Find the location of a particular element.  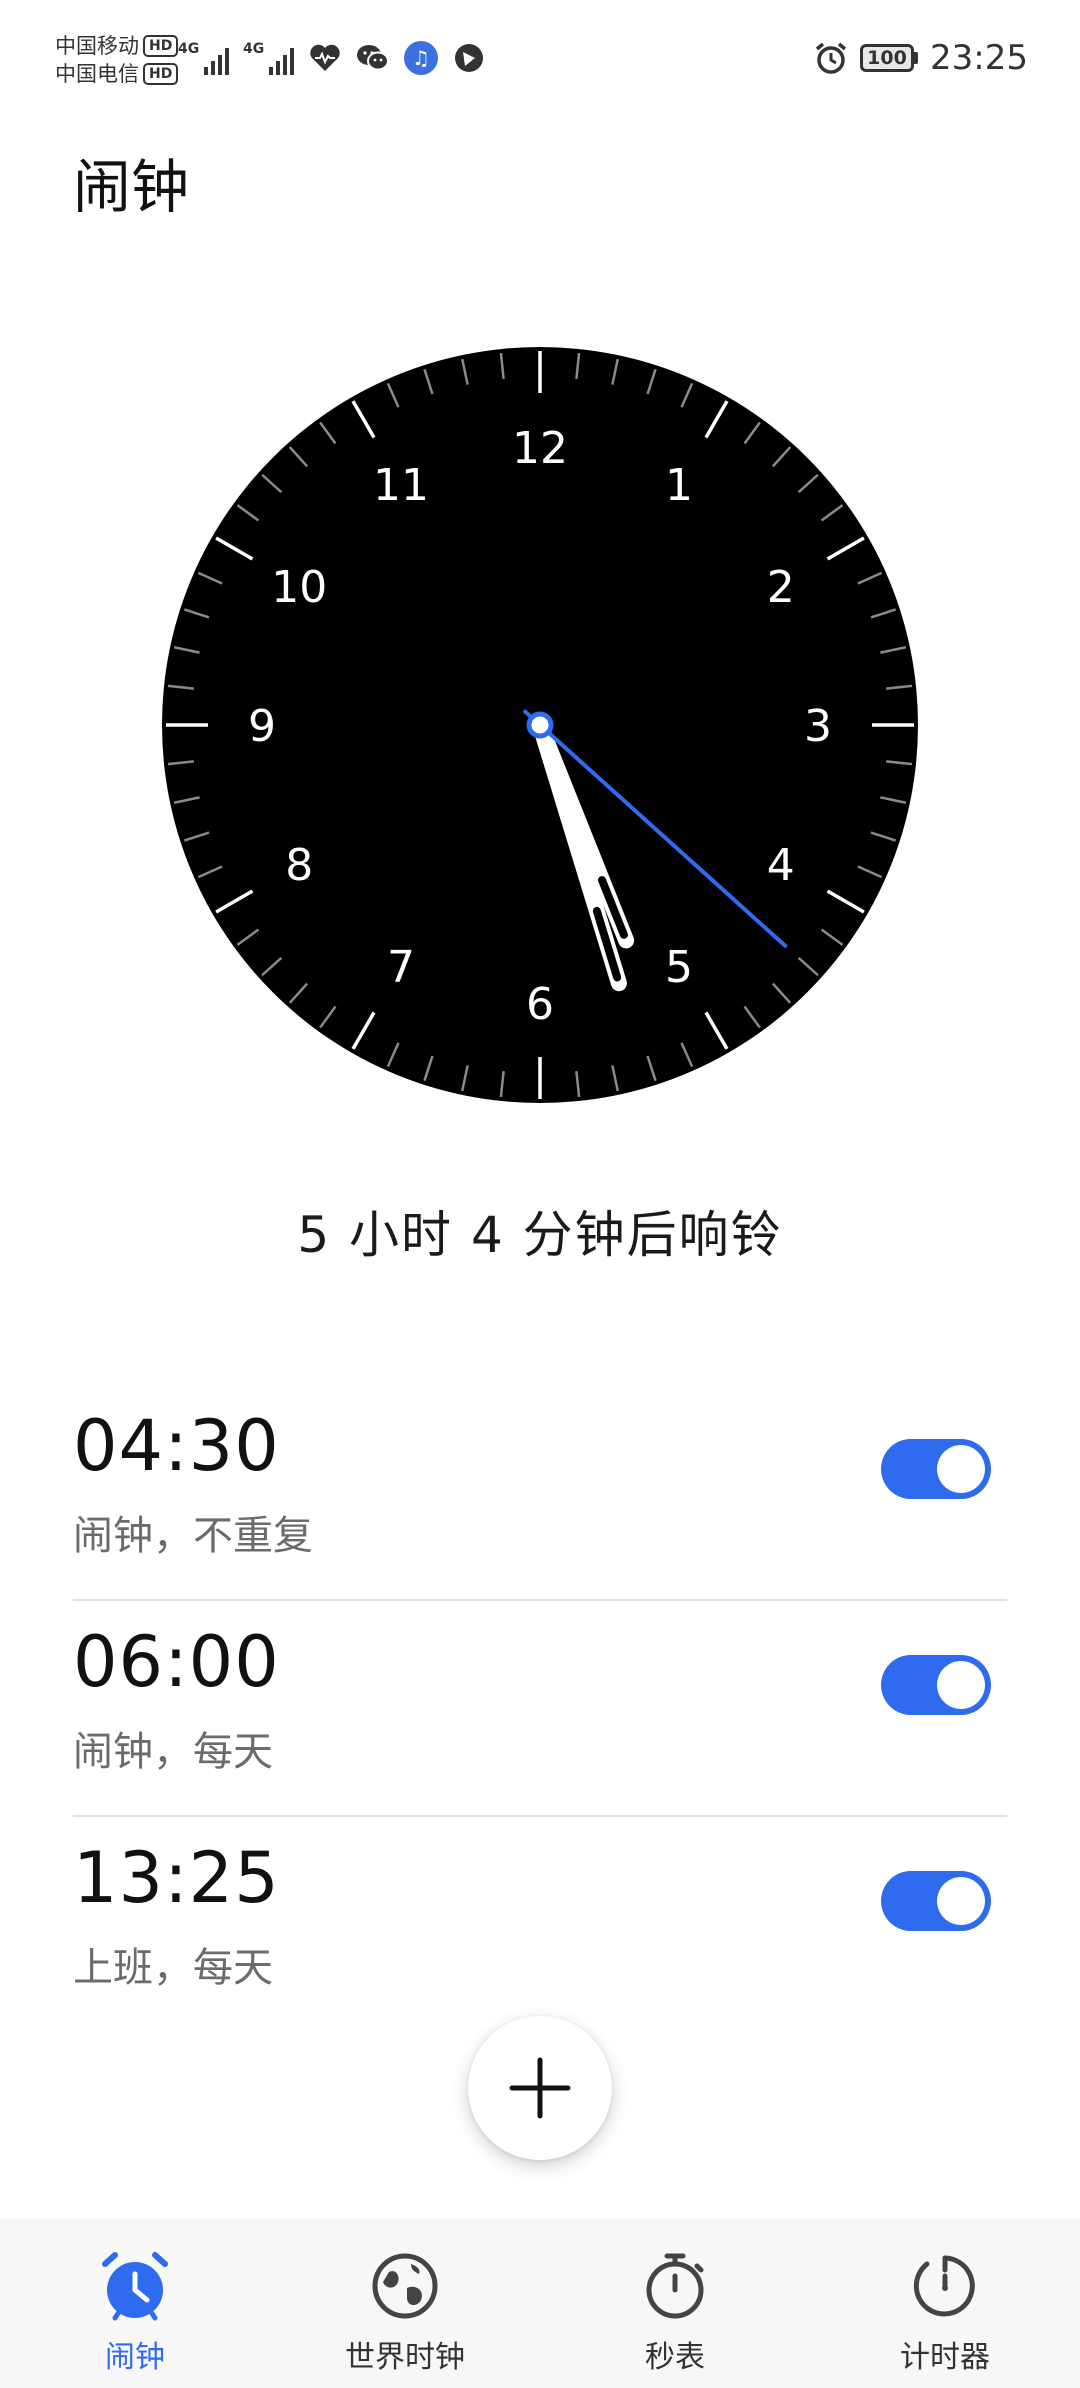

nav-tab-stopwatch: 秒表 is located at coordinates (675, 2303).